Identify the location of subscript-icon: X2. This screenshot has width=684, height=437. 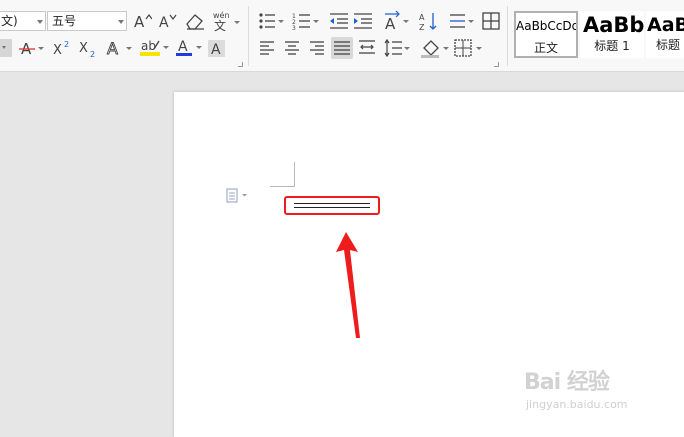
(87, 49).